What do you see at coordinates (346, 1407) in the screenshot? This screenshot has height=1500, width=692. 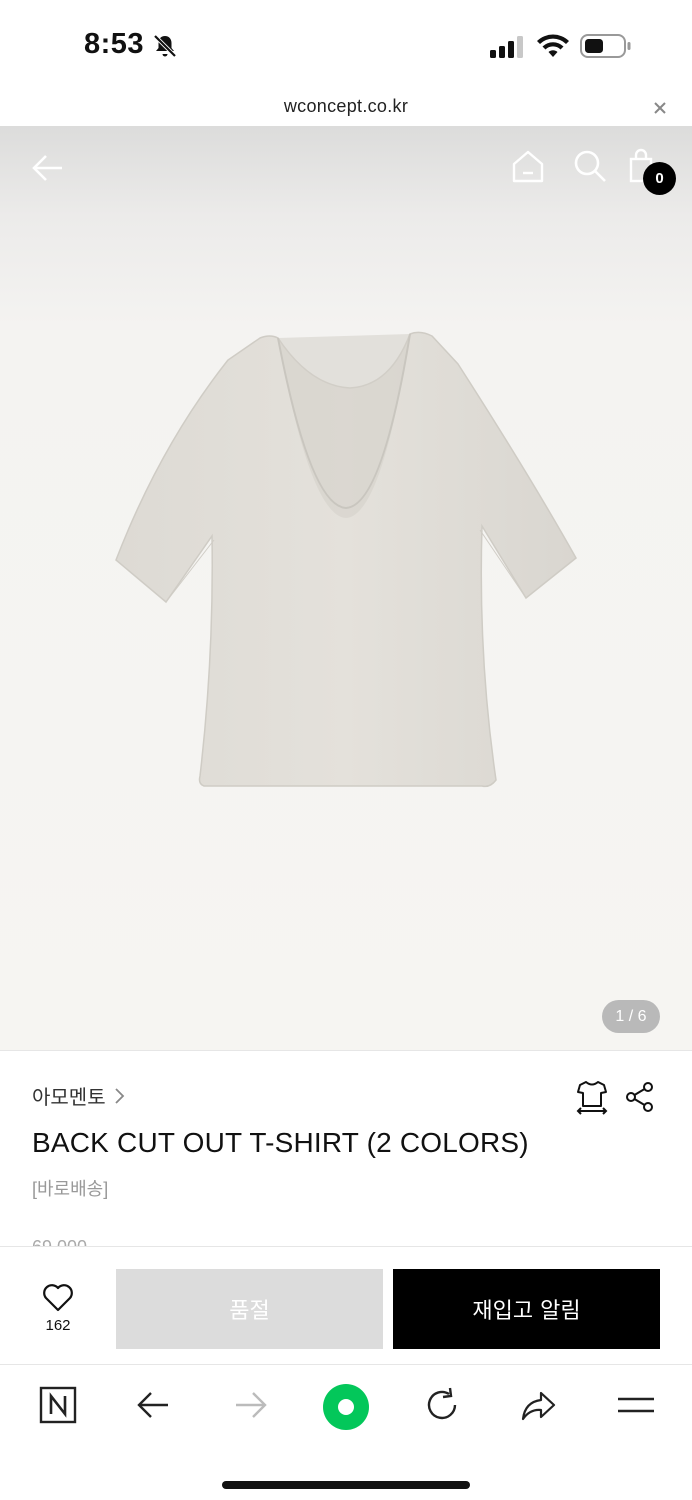 I see `green-dot-icon` at bounding box center [346, 1407].